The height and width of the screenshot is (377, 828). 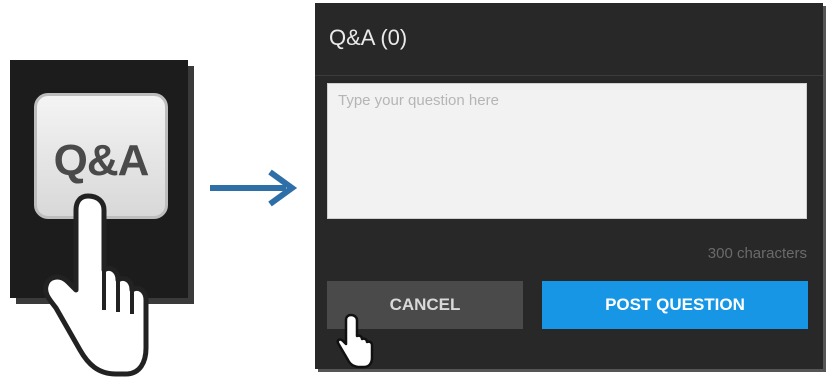 What do you see at coordinates (569, 39) in the screenshot?
I see `qa-panel-header: Q&A (0)` at bounding box center [569, 39].